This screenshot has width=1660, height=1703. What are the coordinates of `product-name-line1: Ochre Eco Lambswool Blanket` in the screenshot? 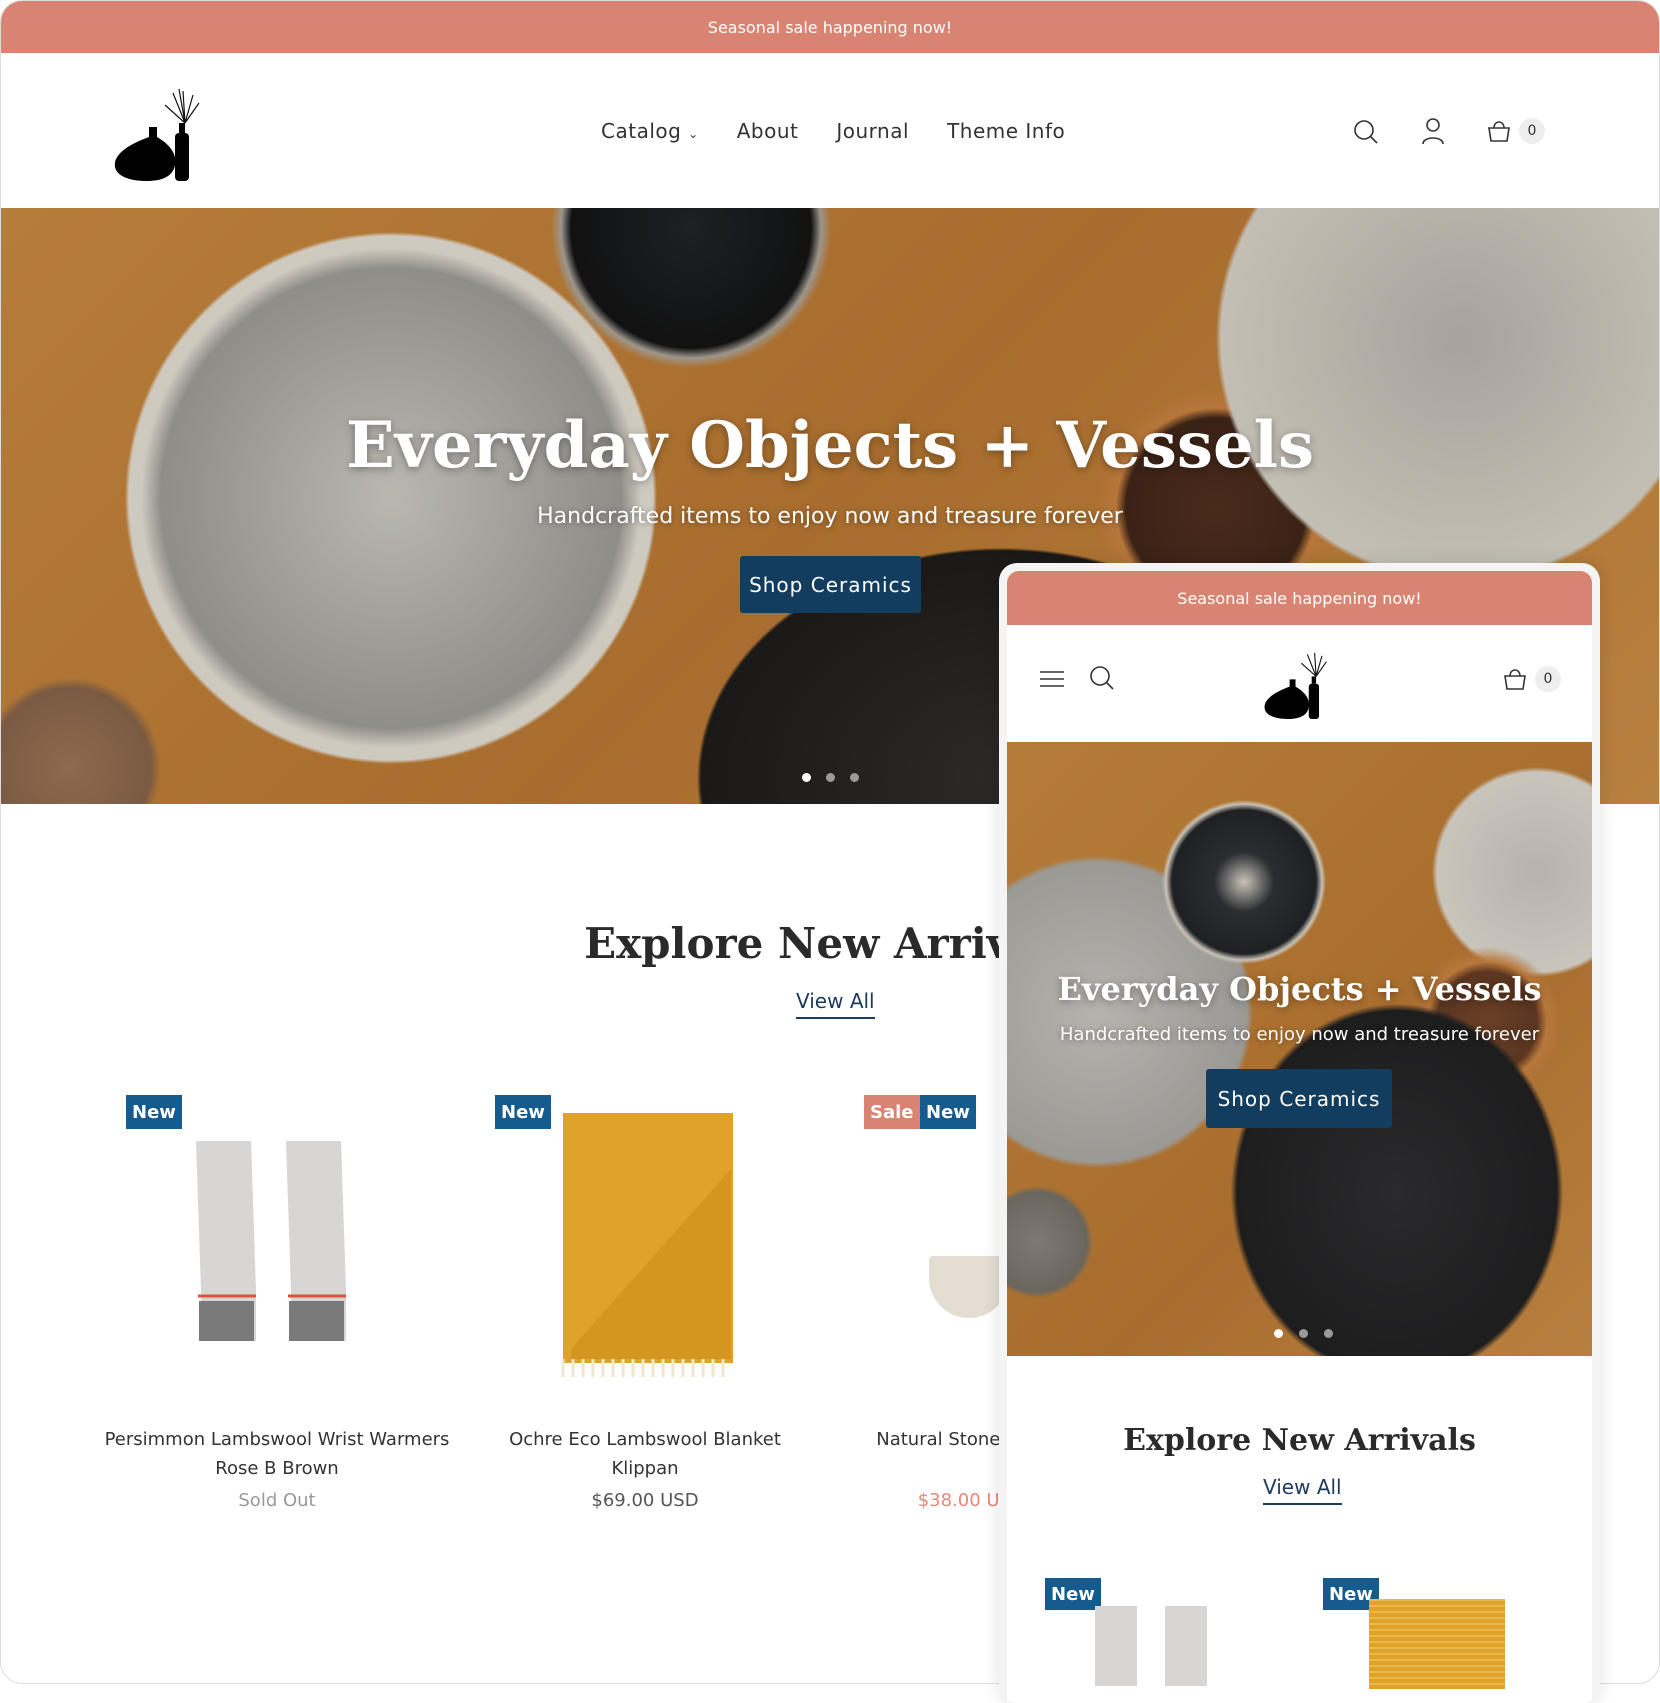 It's located at (645, 1439).